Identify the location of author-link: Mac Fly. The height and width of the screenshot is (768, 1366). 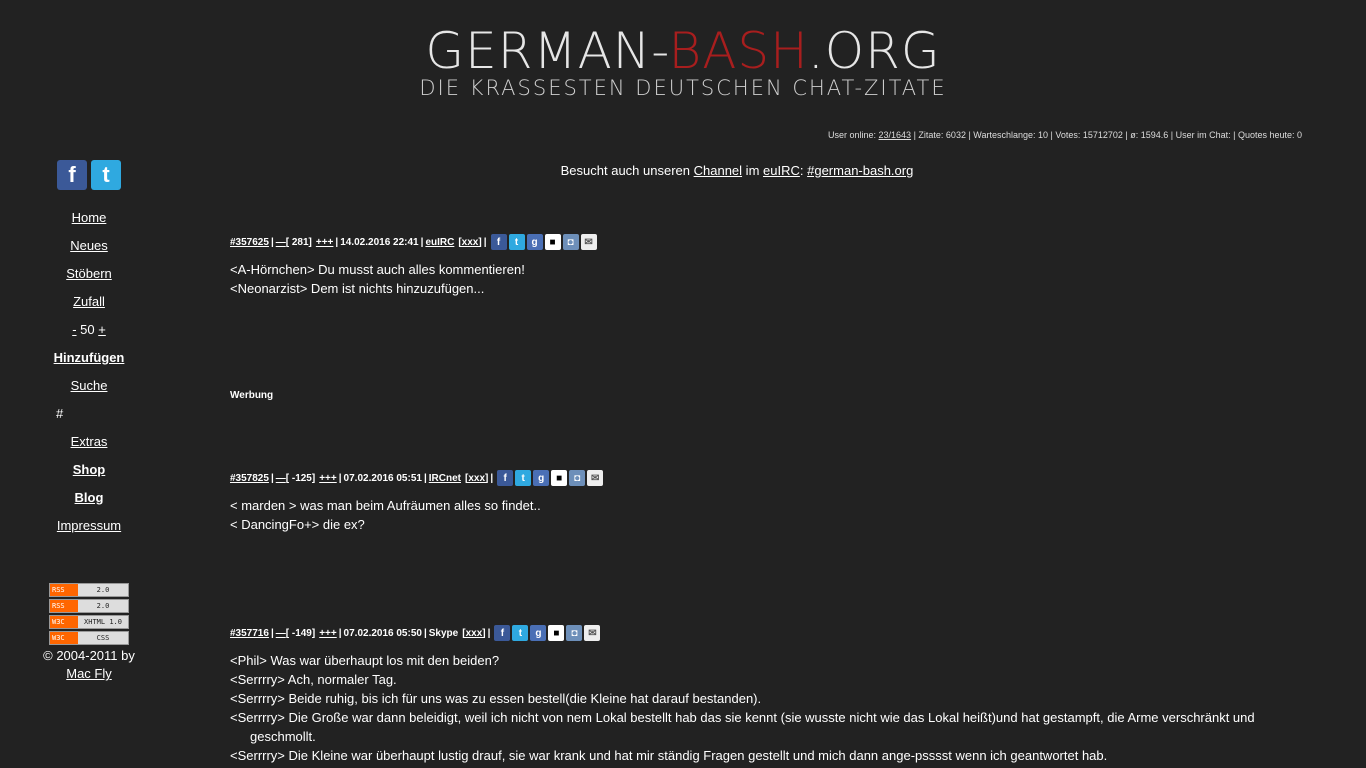
(89, 673).